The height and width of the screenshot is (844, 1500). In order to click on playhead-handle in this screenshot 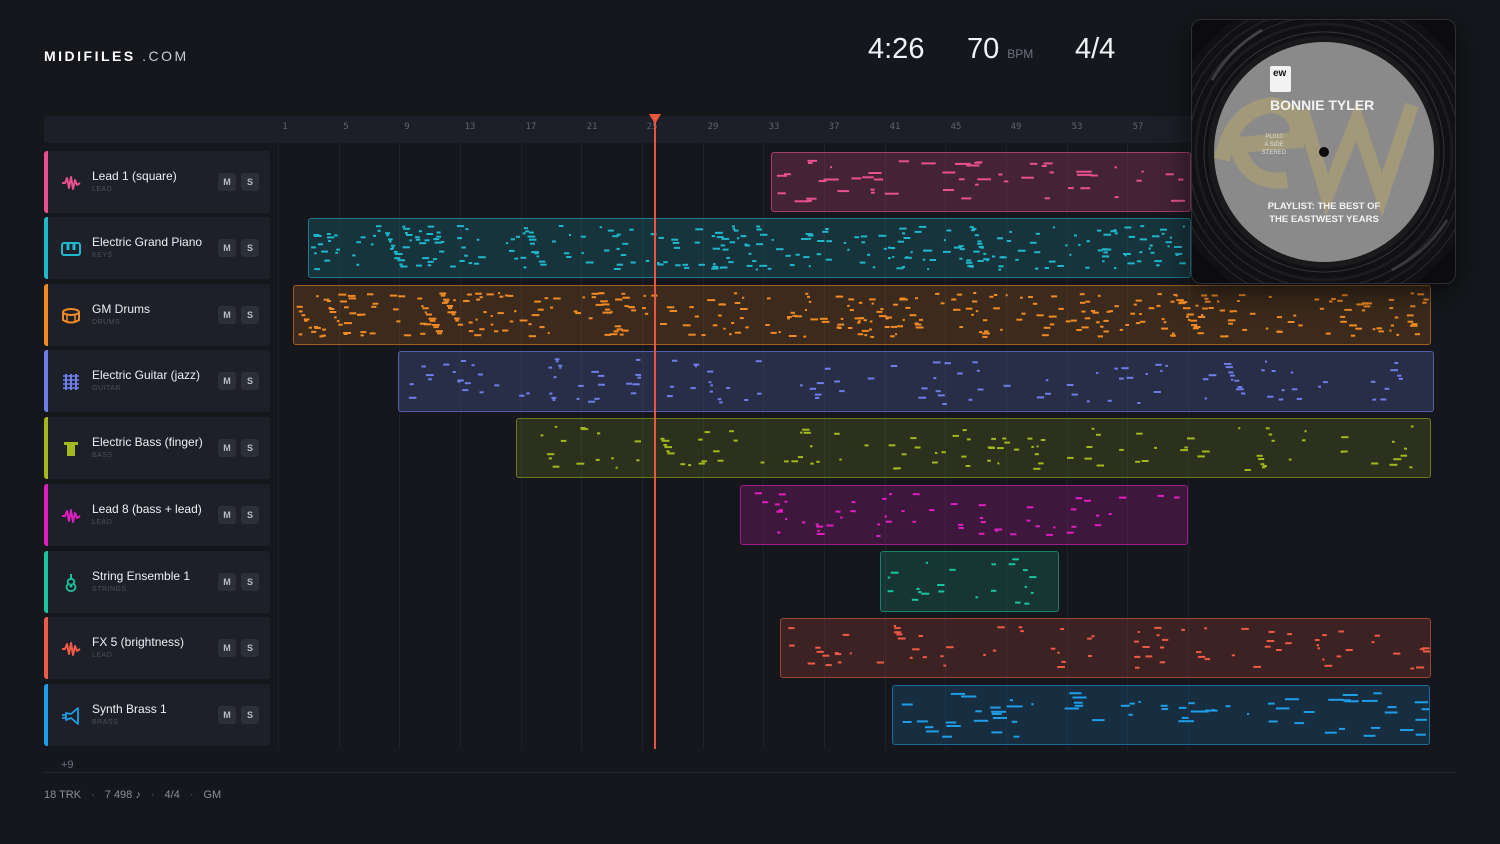, I will do `click(655, 119)`.